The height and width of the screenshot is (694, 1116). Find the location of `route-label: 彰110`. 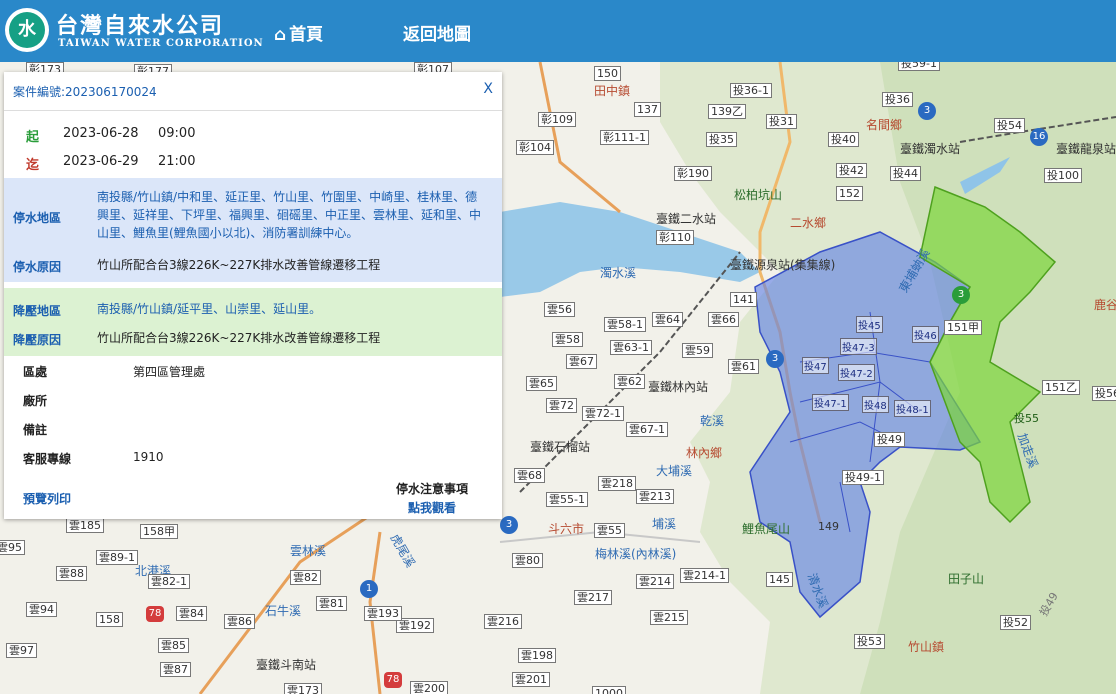

route-label: 彰110 is located at coordinates (675, 237).